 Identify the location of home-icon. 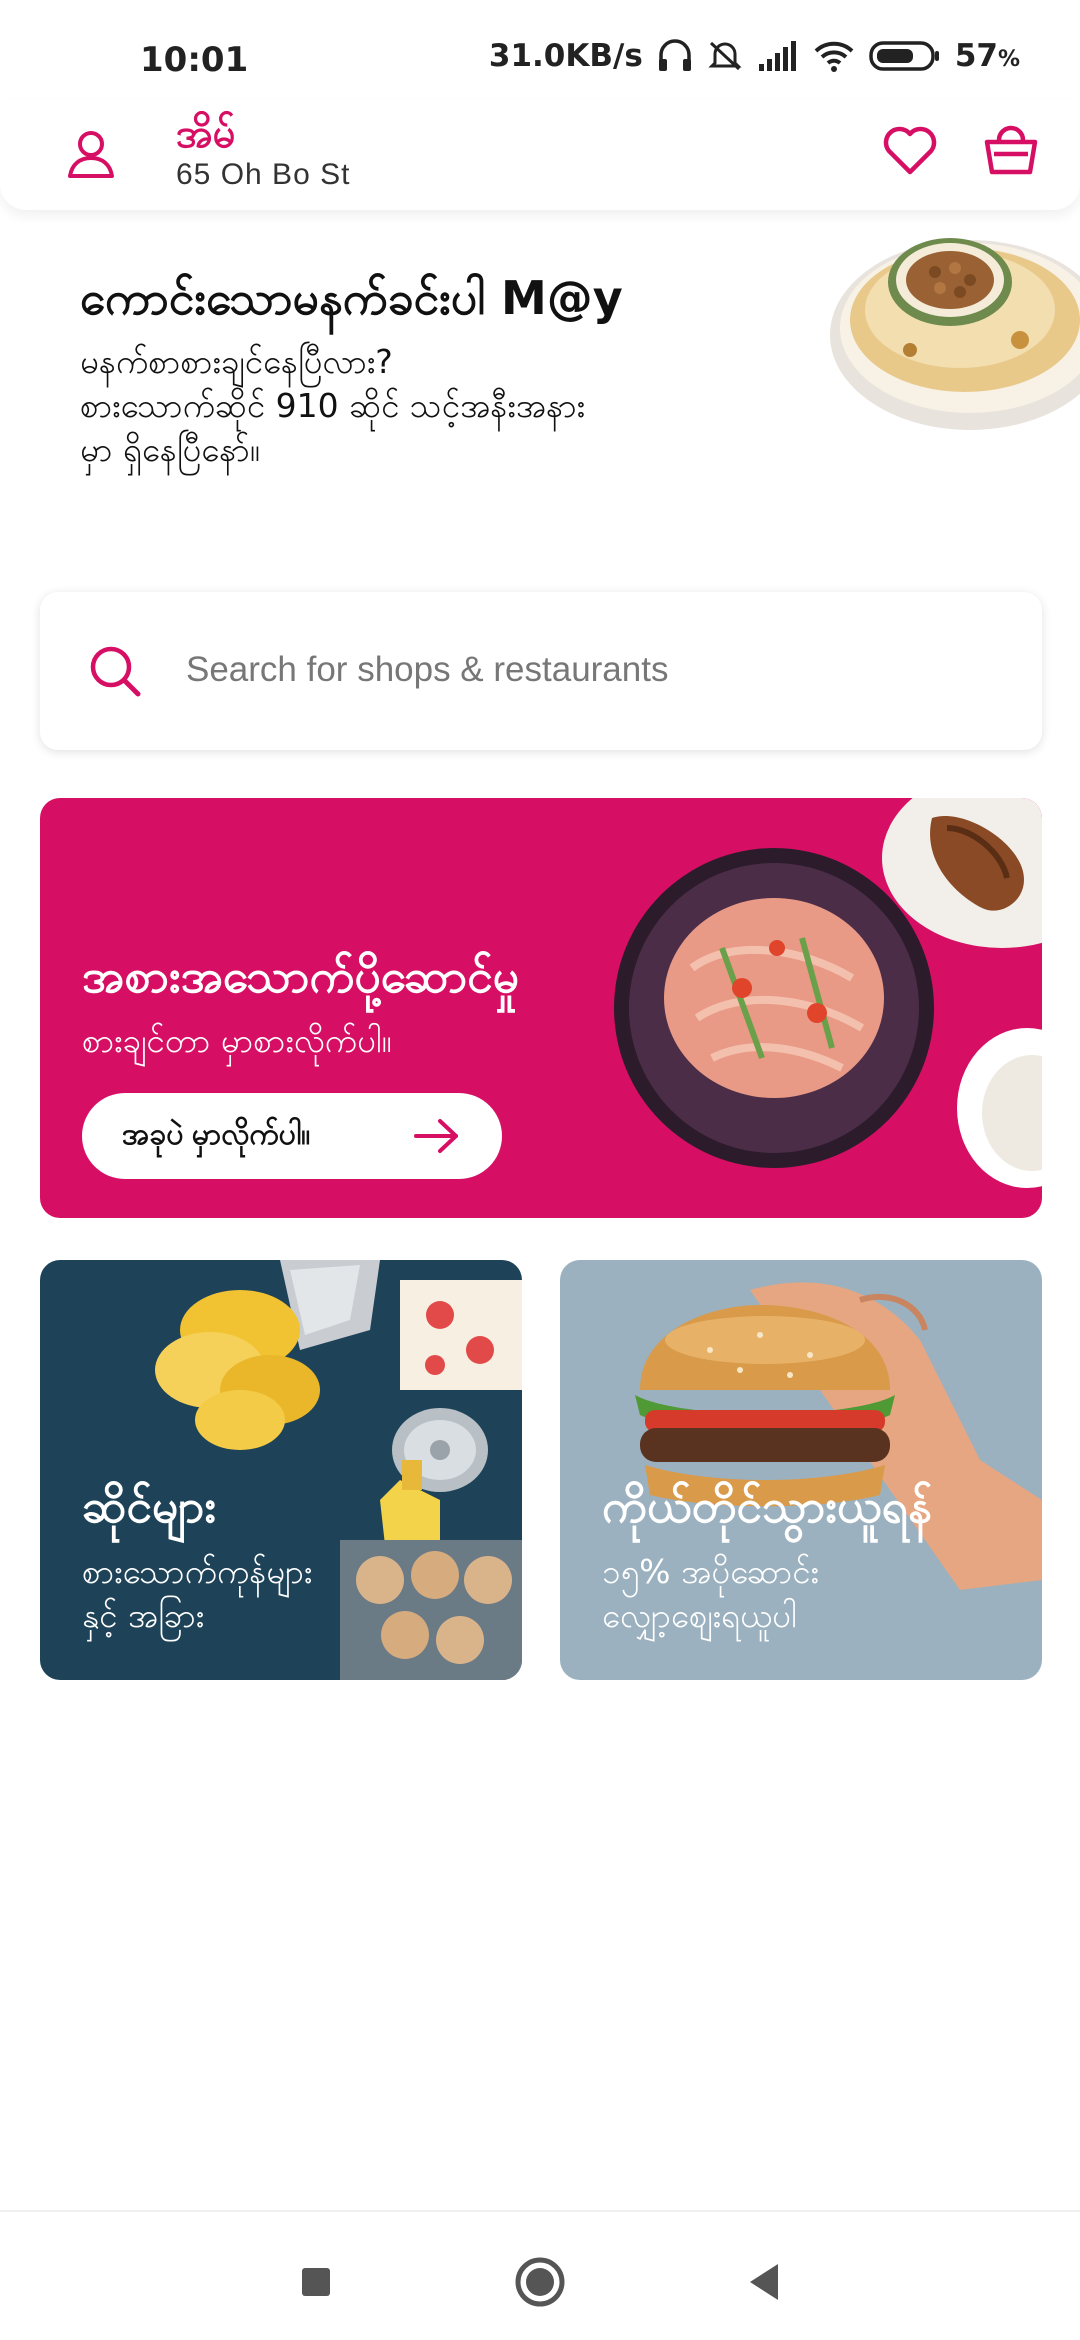
(540, 2282).